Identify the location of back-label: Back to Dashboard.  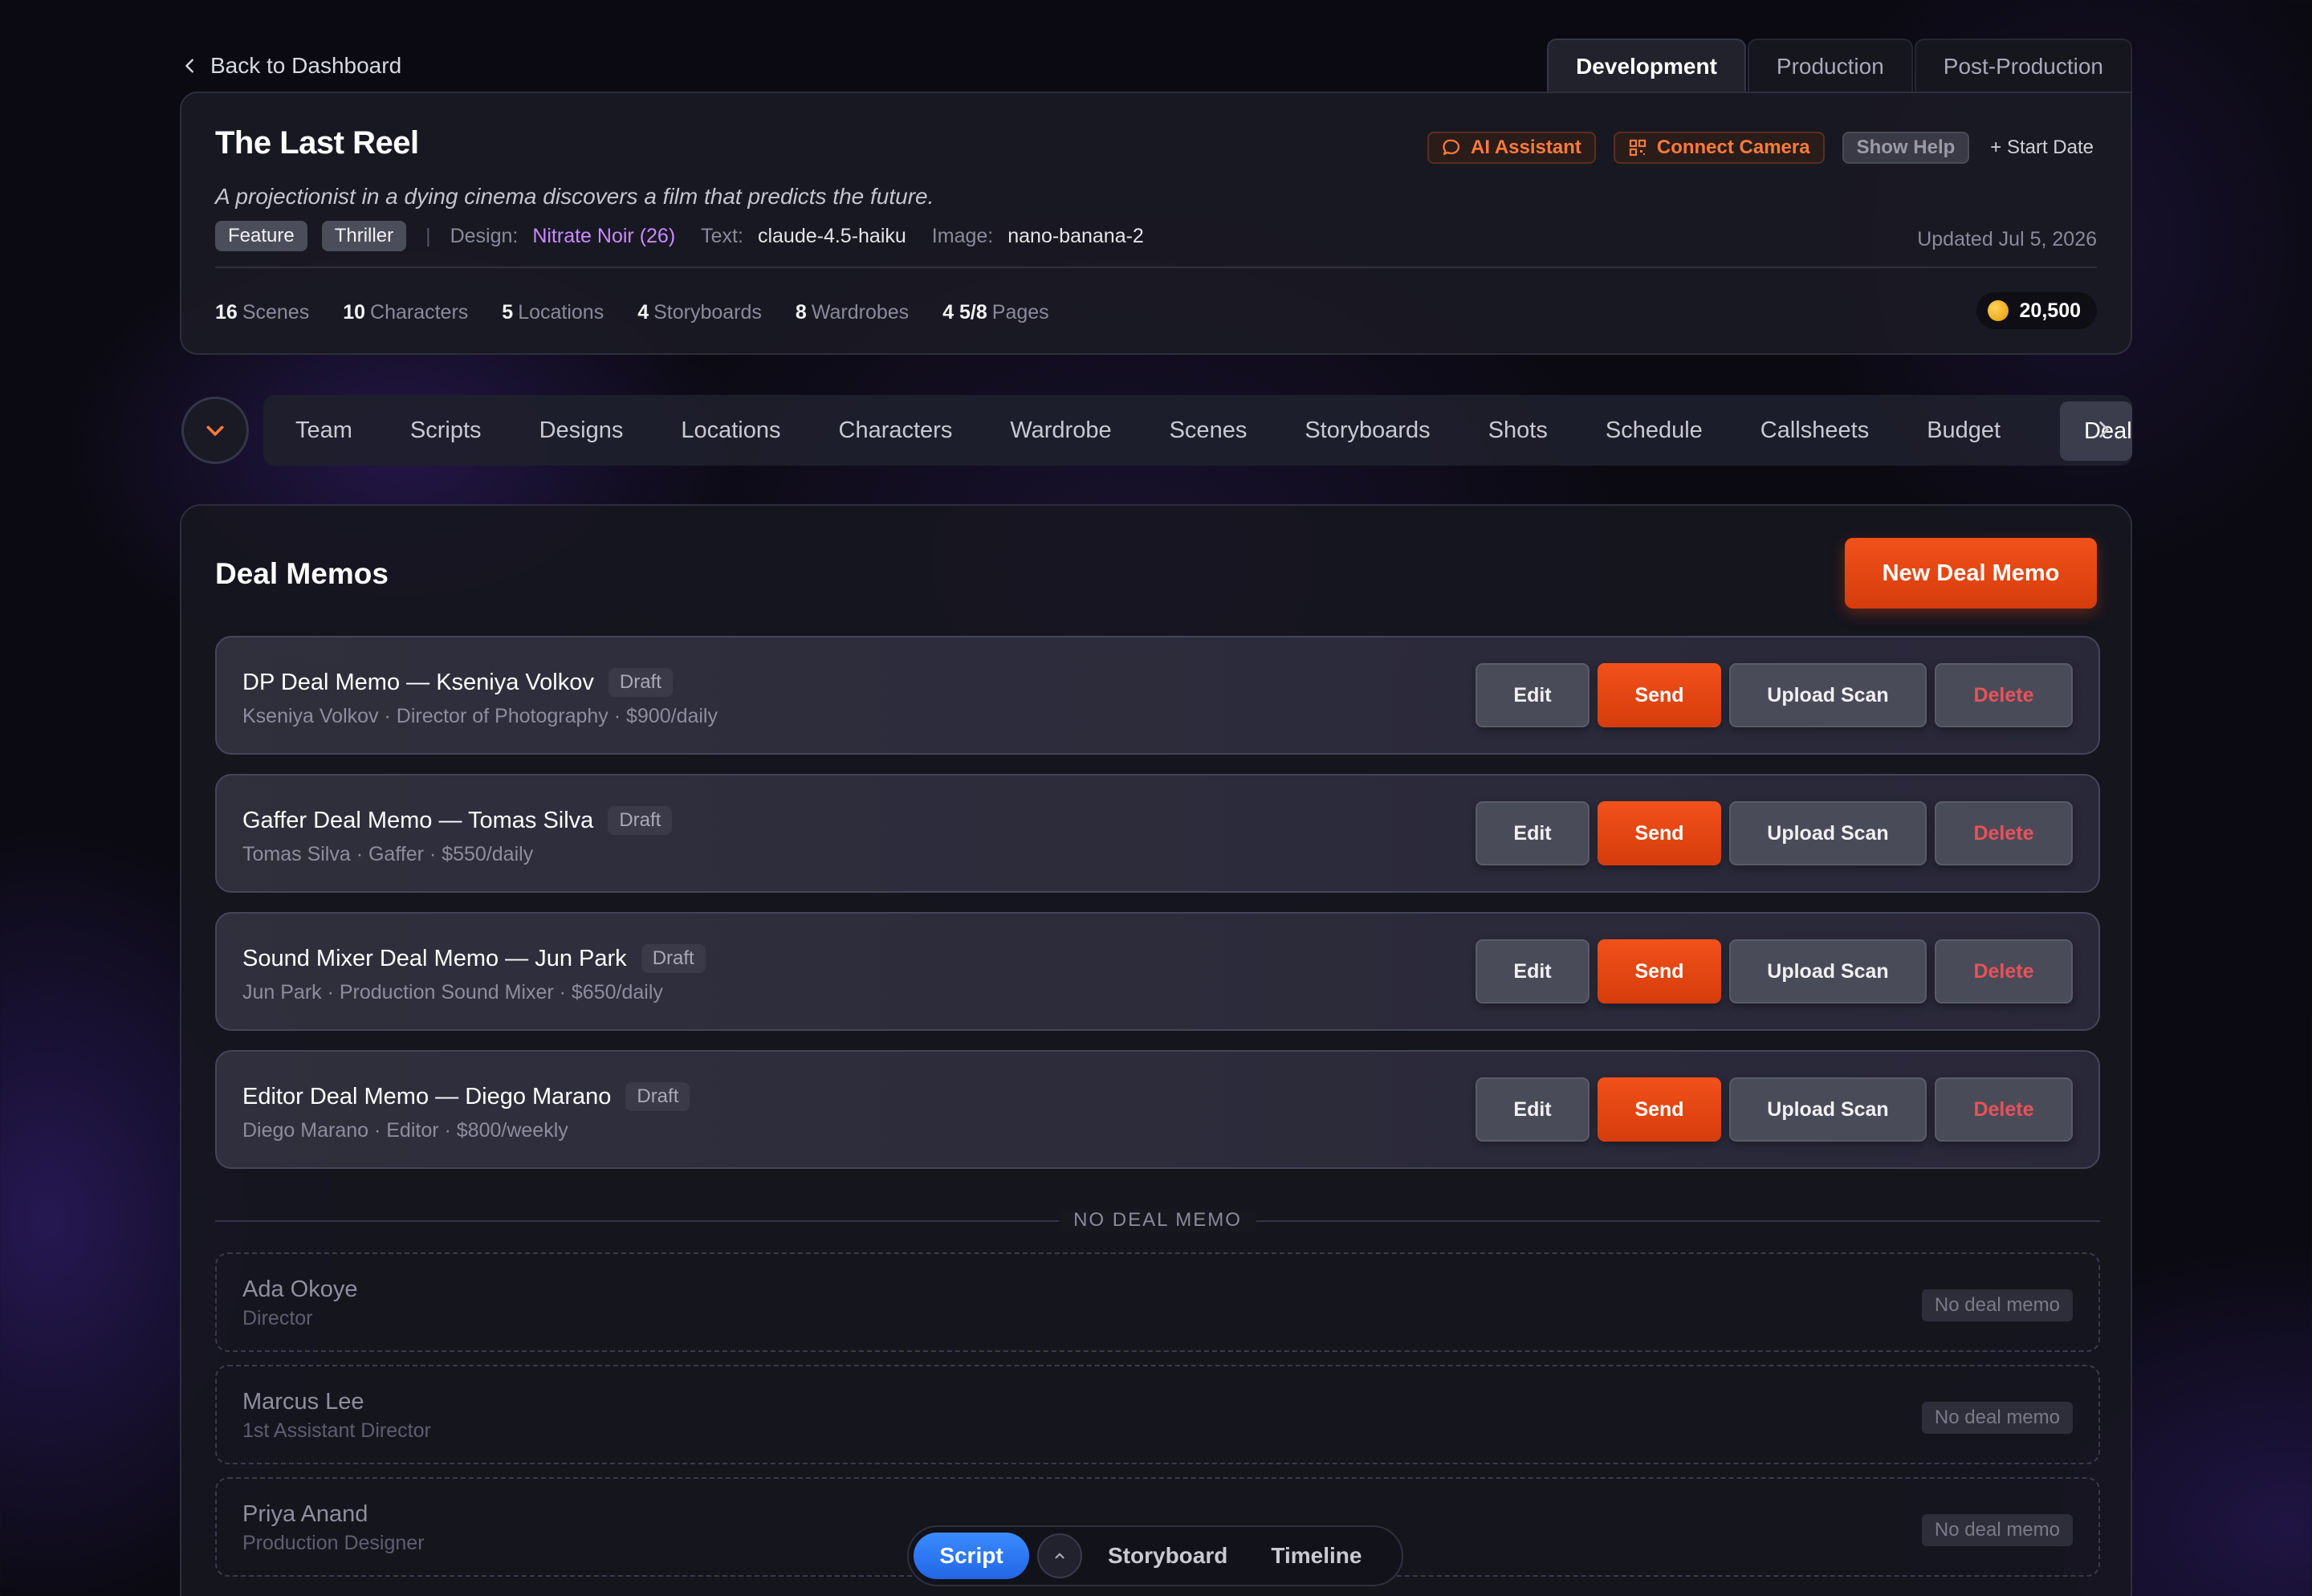
(306, 65).